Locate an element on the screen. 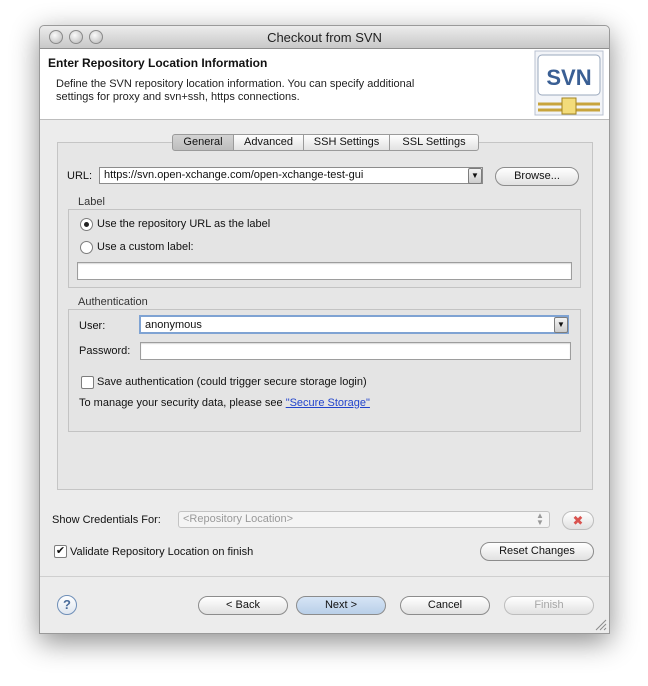  help-icon: ? is located at coordinates (67, 605).